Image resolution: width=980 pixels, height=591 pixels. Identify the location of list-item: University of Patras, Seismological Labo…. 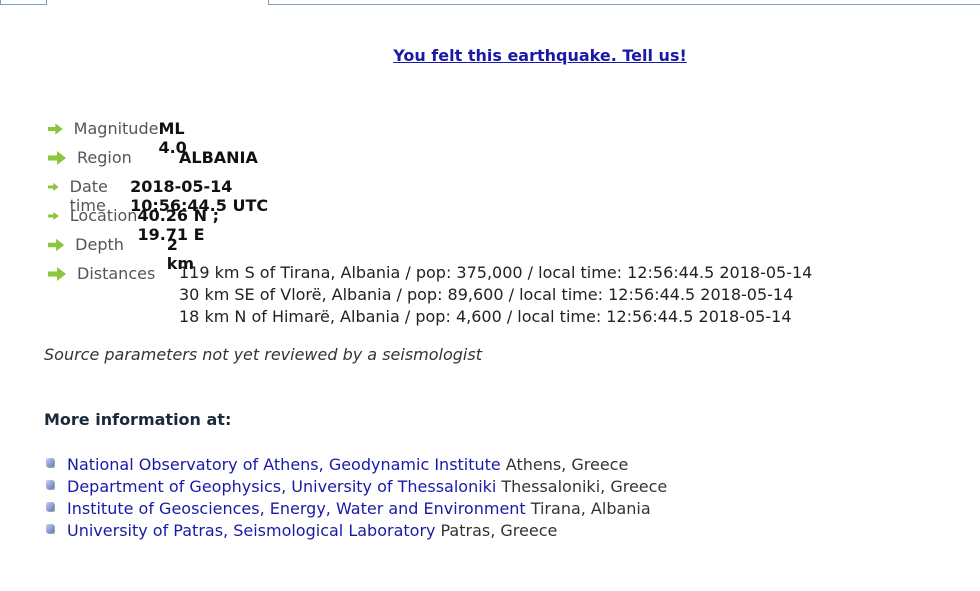
(356, 531).